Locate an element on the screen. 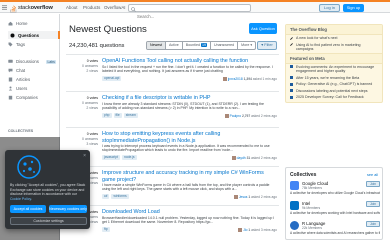  sidebar-item-discussions: Discussions Labs is located at coordinates (32, 61).